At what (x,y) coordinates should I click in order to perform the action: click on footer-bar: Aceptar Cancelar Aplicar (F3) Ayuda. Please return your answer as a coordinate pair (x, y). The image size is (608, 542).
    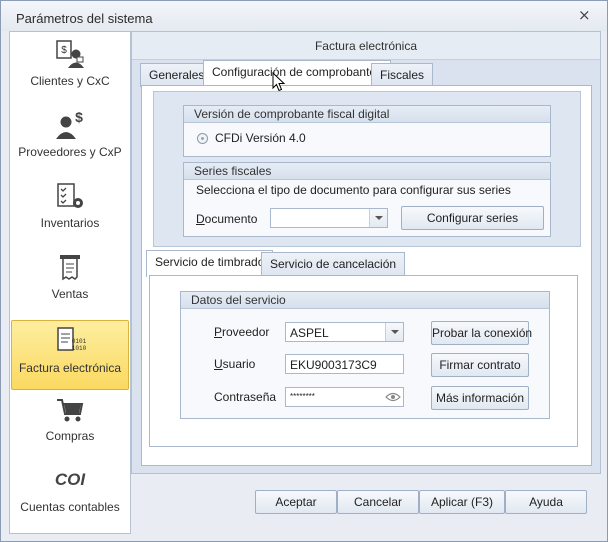
    Looking at the image, I should click on (366, 504).